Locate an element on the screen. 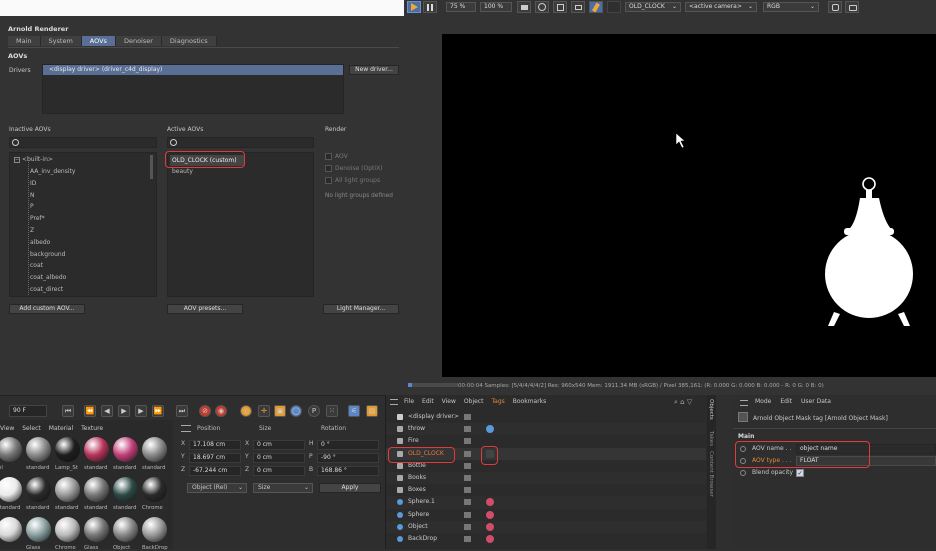 The width and height of the screenshot is (936, 551). tab-aovs: AOVs is located at coordinates (98, 41).